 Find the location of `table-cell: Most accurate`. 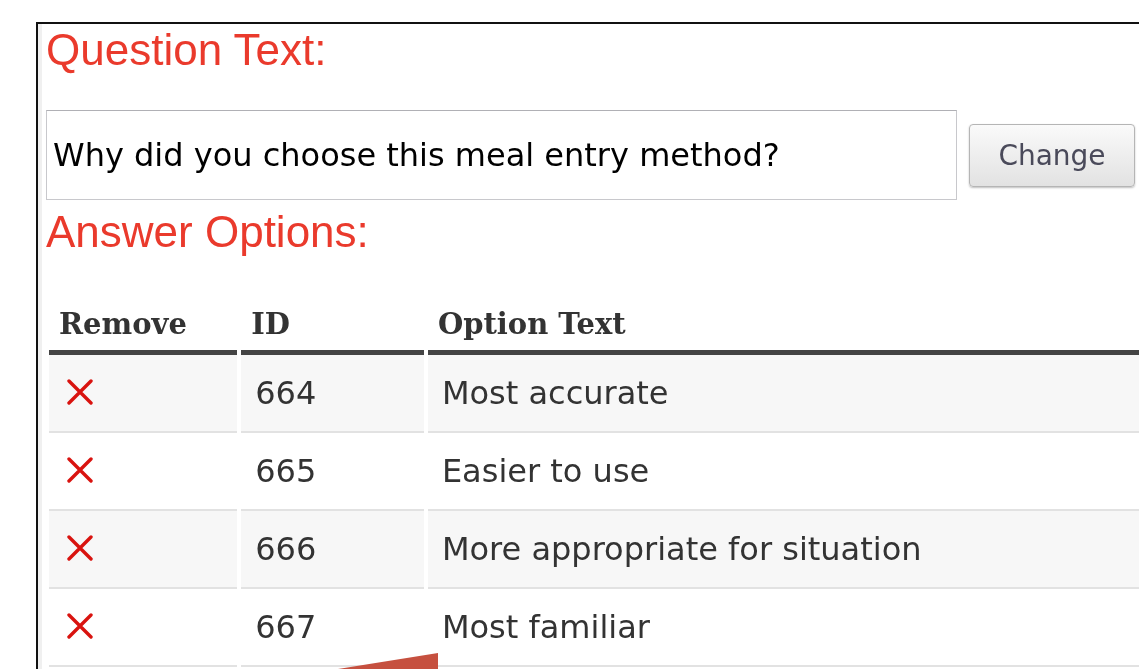

table-cell: Most accurate is located at coordinates (783, 394).